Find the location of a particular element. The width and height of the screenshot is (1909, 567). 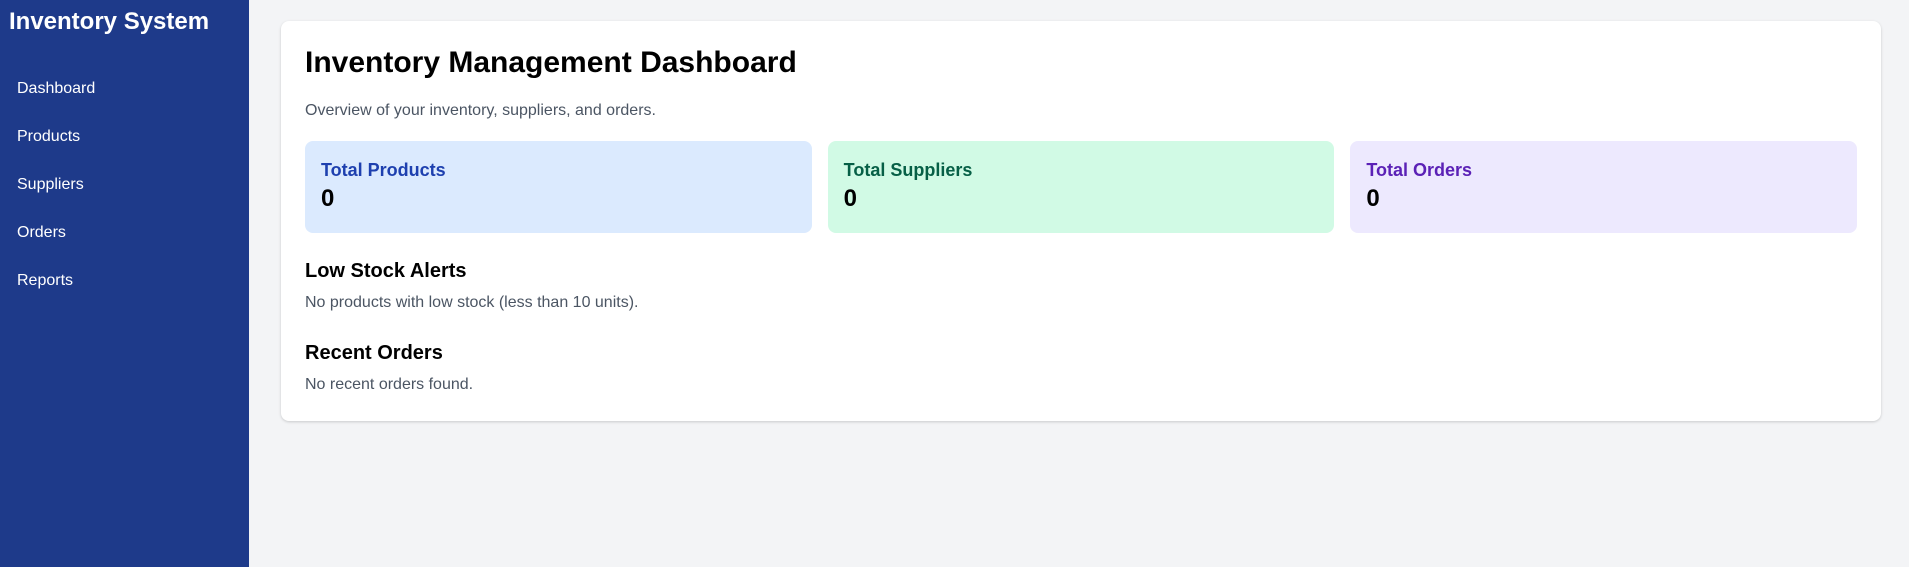

recent-orders-message: No recent orders found. is located at coordinates (389, 384).